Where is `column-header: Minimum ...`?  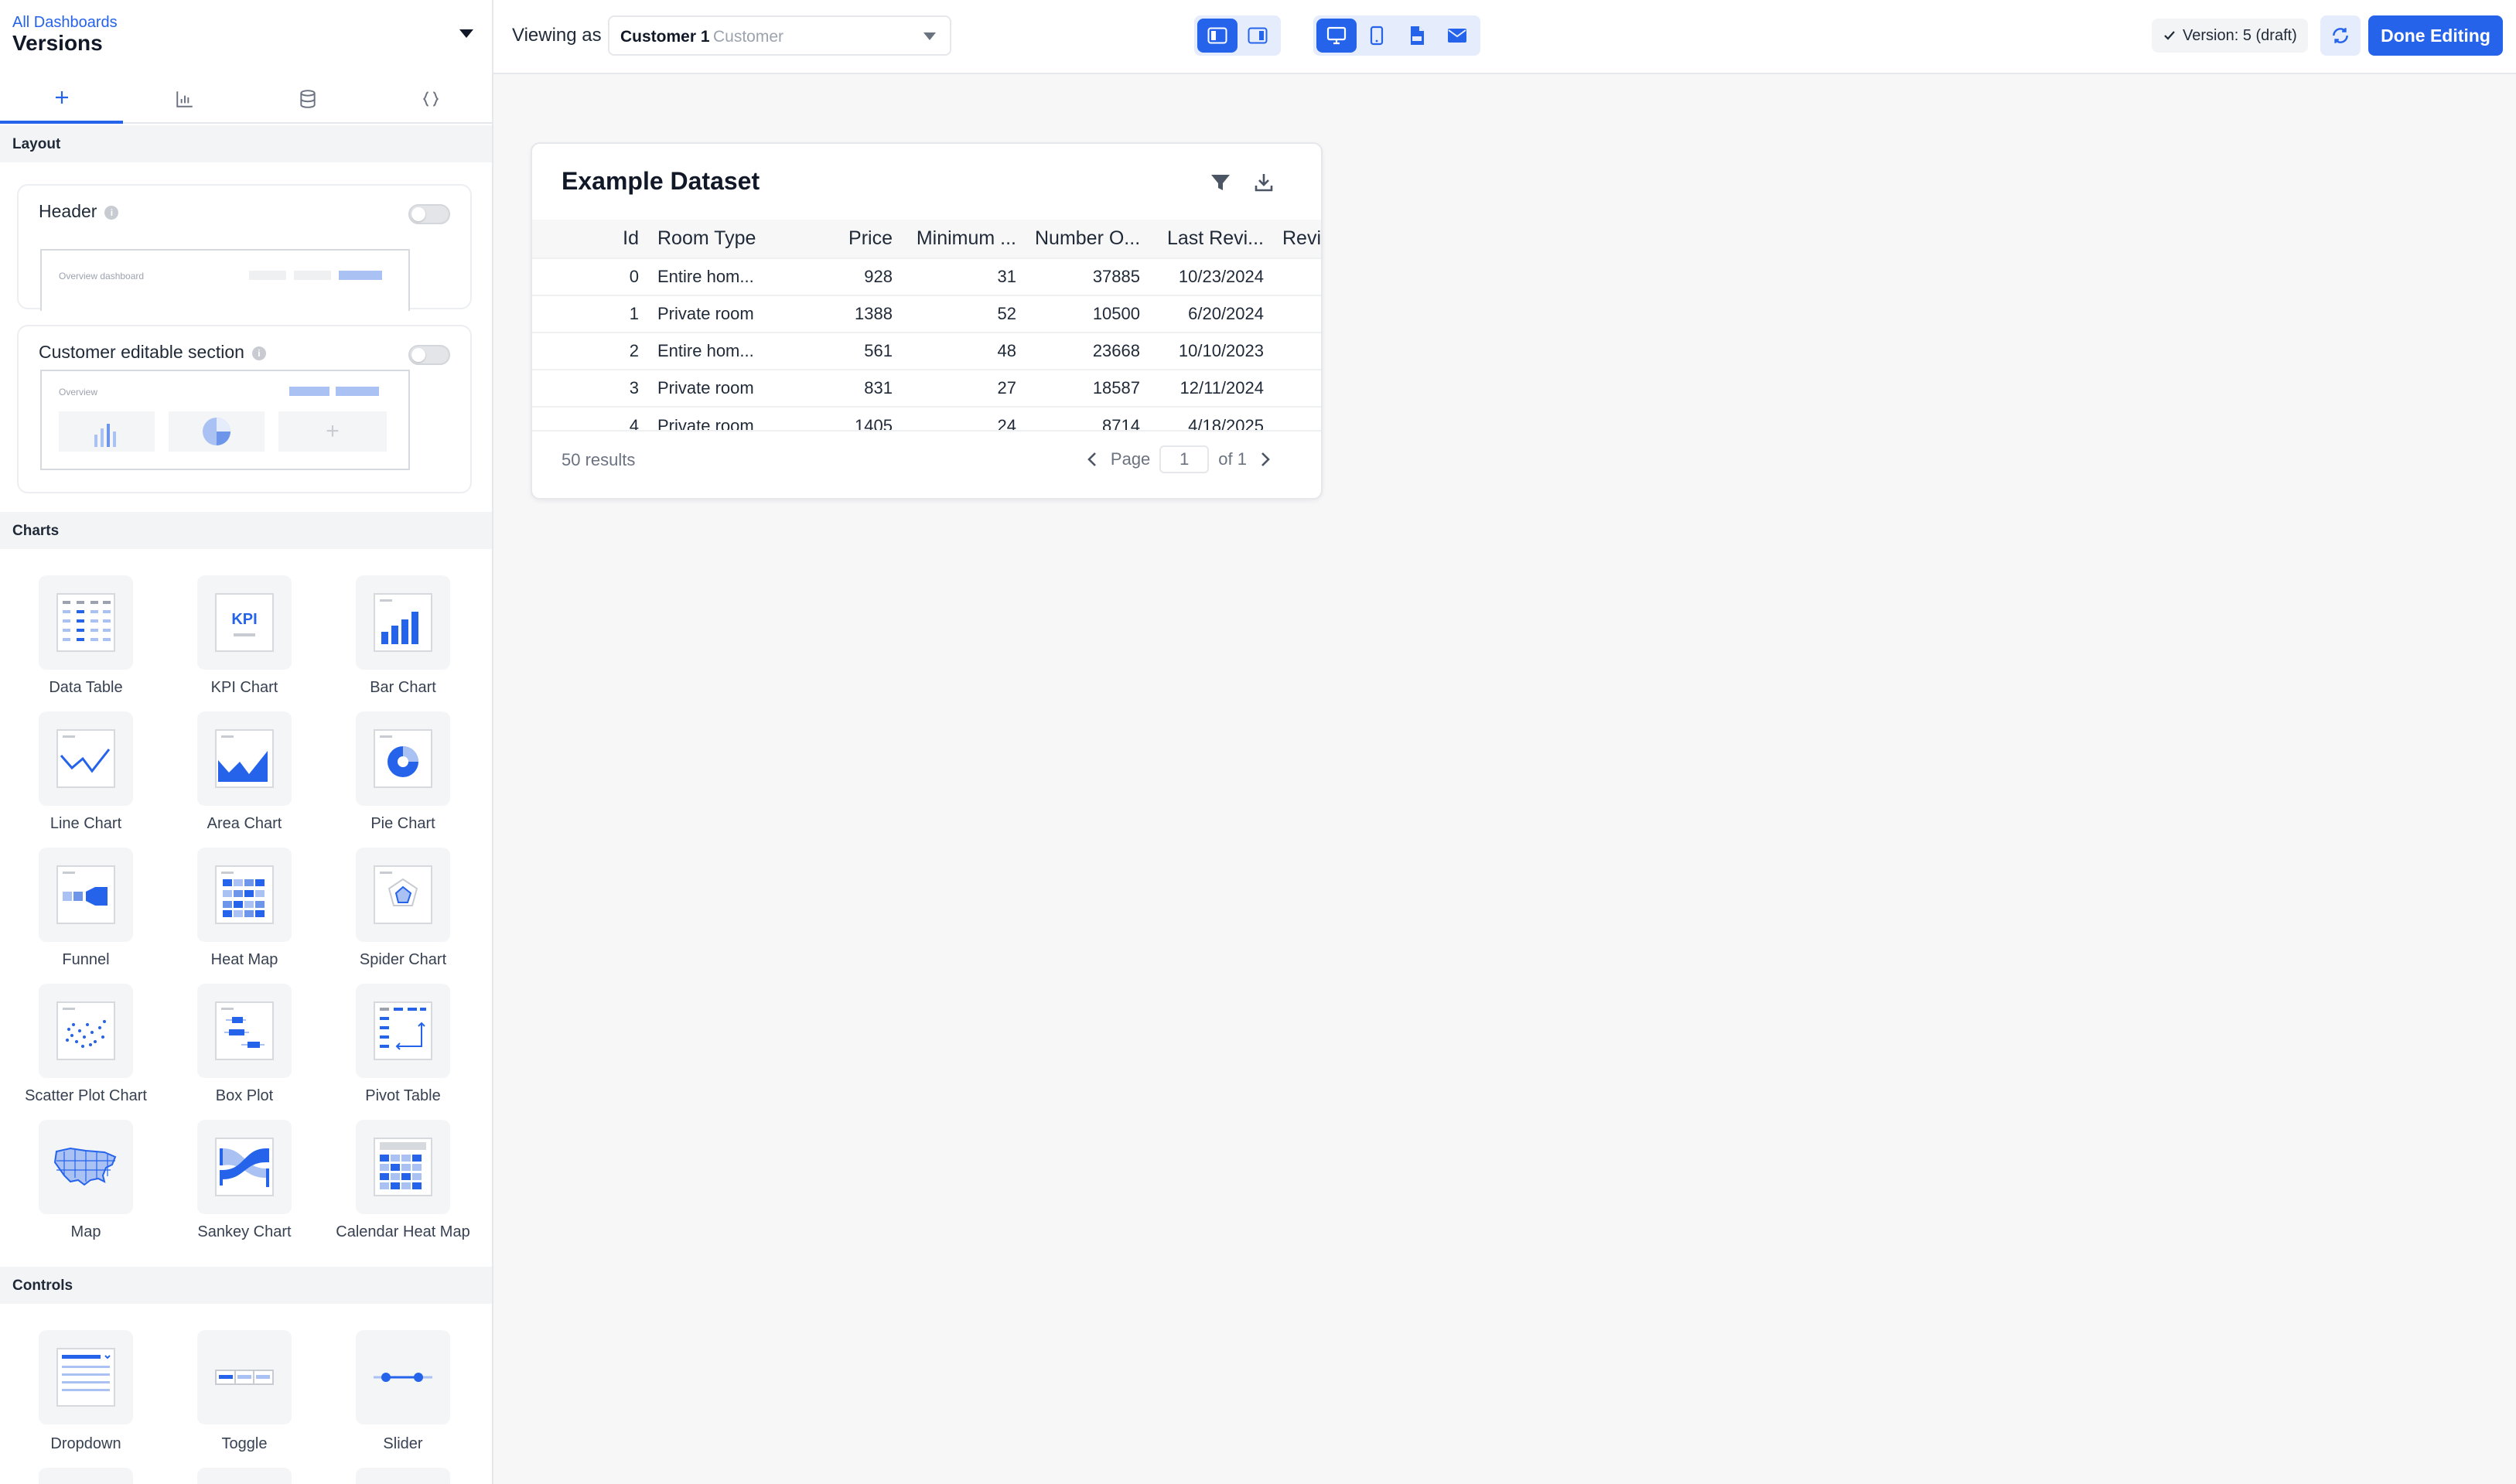 column-header: Minimum ... is located at coordinates (964, 239).